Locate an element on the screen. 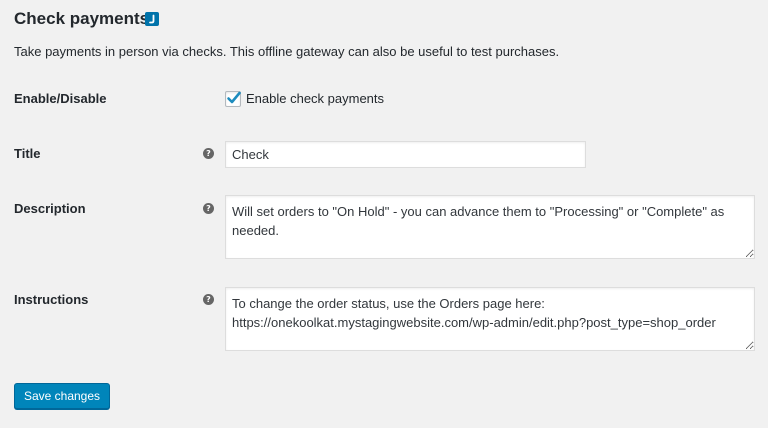 The image size is (768, 428). description-textarea is located at coordinates (490, 227).